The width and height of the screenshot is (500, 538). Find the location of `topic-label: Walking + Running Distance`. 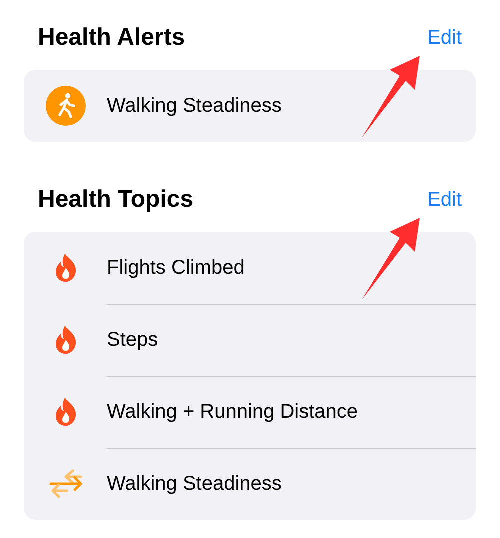

topic-label: Walking + Running Distance is located at coordinates (232, 412).